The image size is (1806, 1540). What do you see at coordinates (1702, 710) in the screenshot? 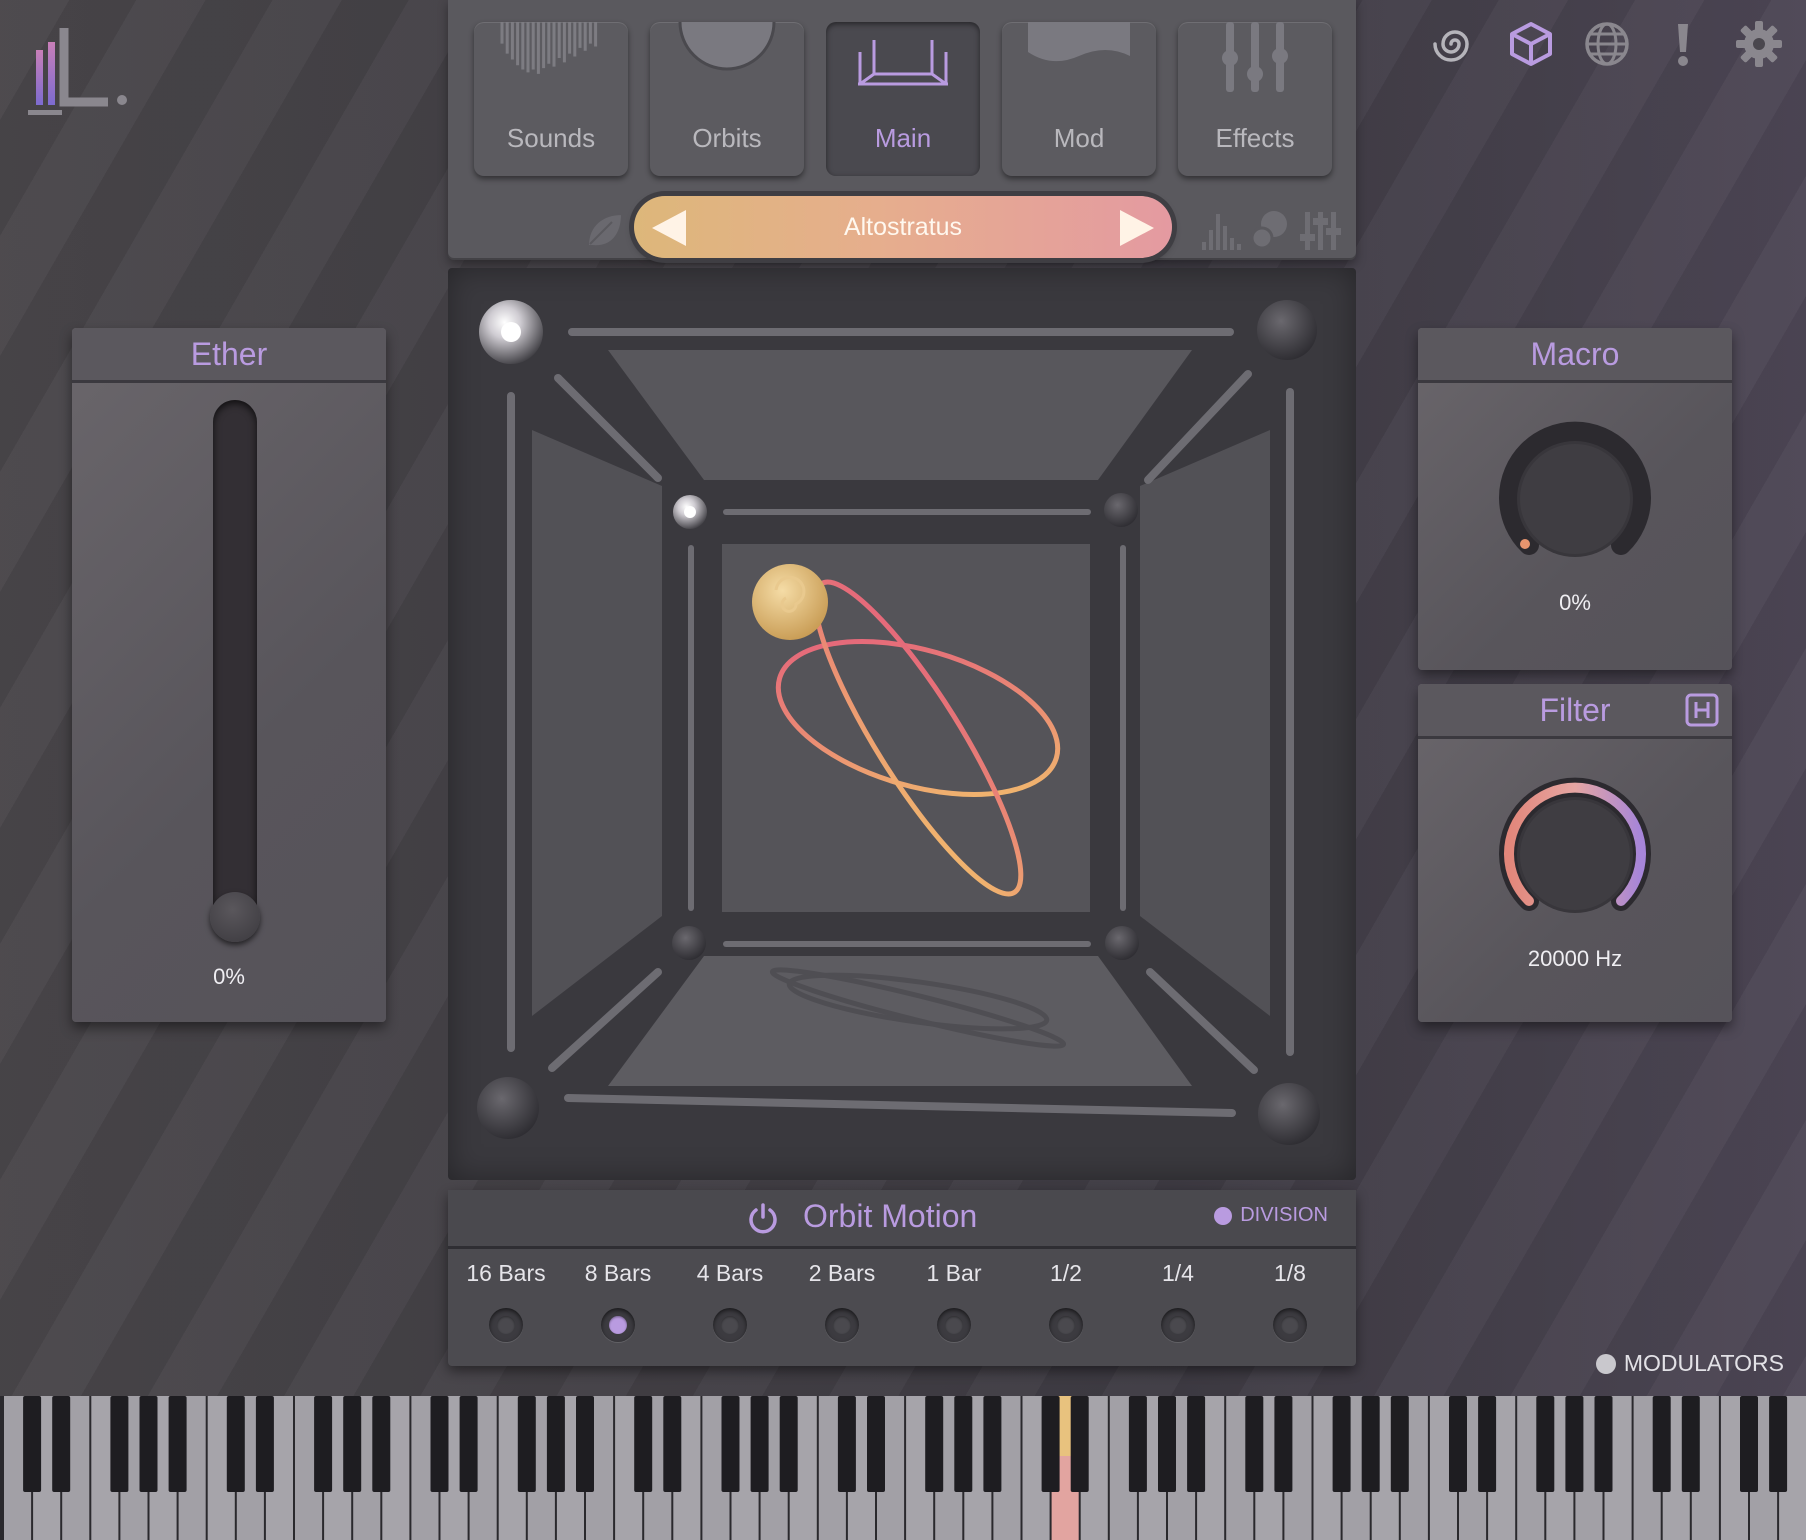
I see `link-box-icon` at bounding box center [1702, 710].